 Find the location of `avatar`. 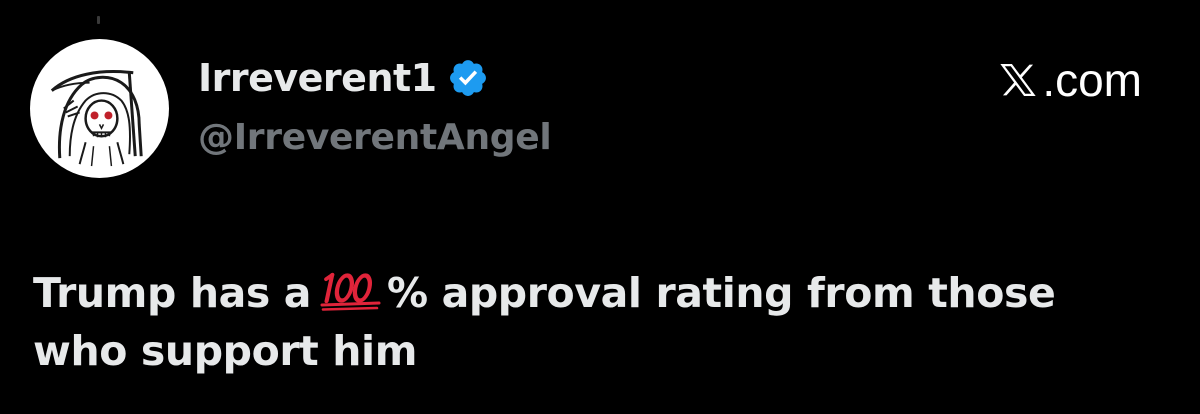

avatar is located at coordinates (99, 108).